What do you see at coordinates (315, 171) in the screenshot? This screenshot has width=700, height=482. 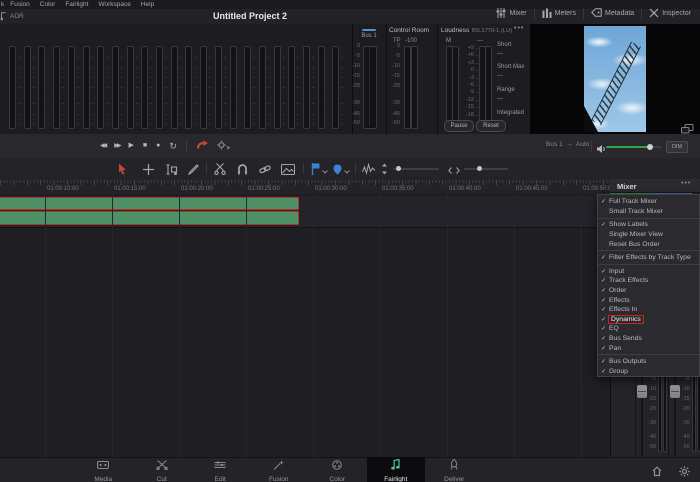 I see `flag-icon` at bounding box center [315, 171].